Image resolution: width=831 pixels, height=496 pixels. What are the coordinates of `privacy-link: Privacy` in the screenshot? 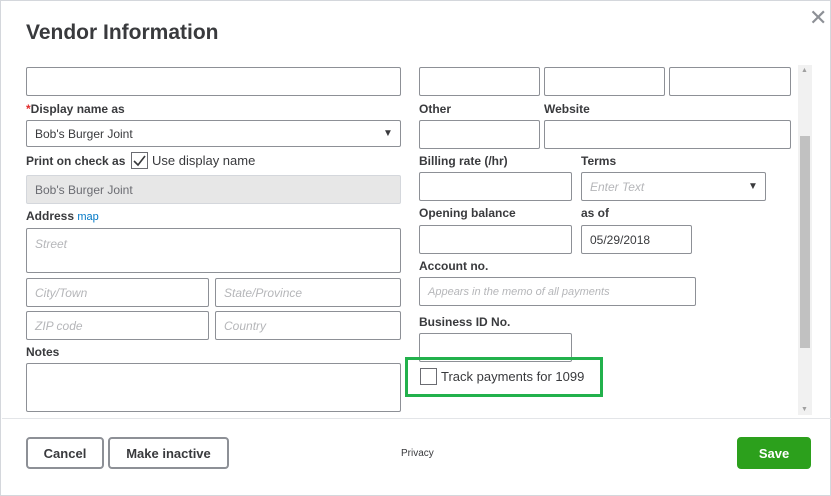 It's located at (417, 453).